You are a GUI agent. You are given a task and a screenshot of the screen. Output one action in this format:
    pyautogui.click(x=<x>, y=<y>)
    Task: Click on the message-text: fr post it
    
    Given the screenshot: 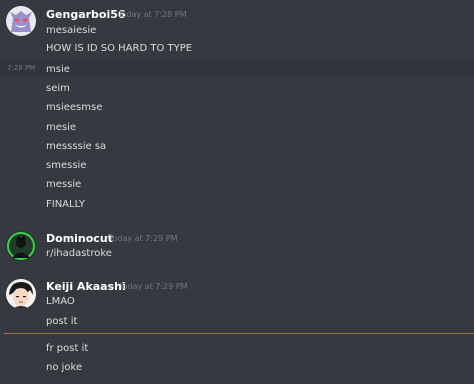 What is the action you would take?
    pyautogui.click(x=67, y=348)
    